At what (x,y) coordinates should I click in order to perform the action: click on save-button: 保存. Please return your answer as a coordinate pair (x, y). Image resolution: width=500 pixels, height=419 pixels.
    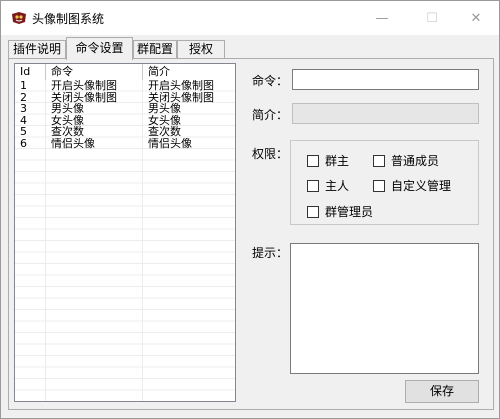
    Looking at the image, I should click on (442, 391).